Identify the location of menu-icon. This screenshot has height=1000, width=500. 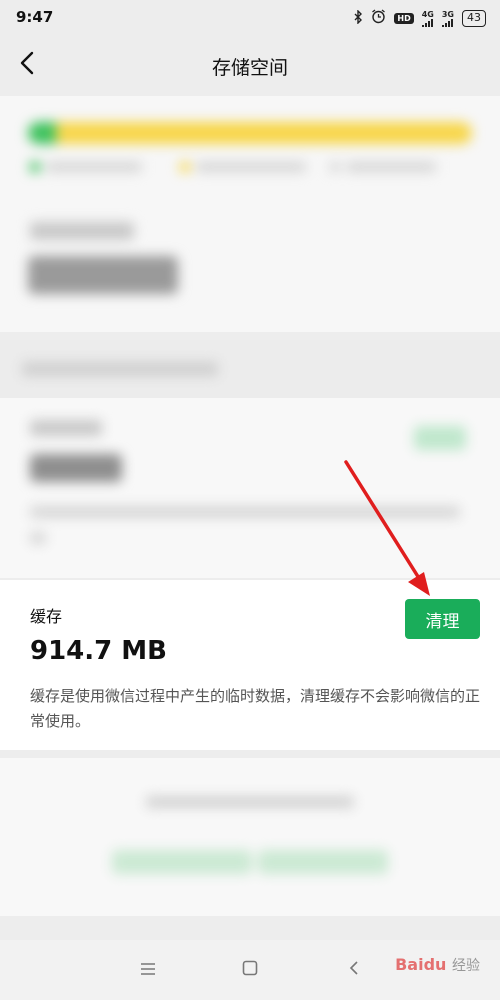
(148, 970).